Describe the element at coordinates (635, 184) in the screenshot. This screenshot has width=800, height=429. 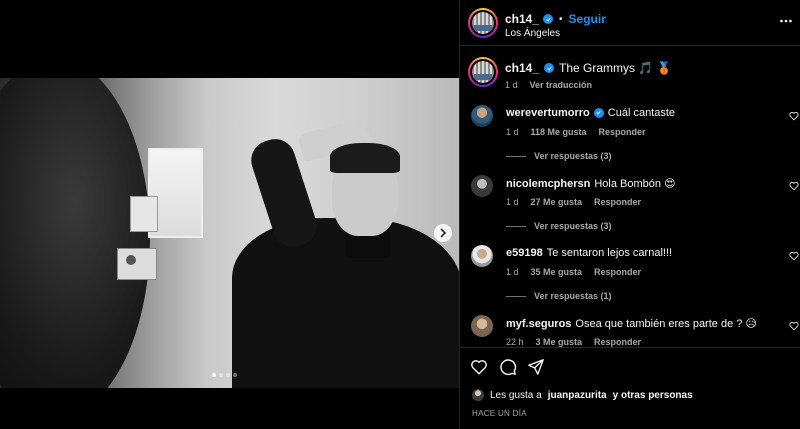
I see `comment-text: Hola Bombón 😍` at that location.